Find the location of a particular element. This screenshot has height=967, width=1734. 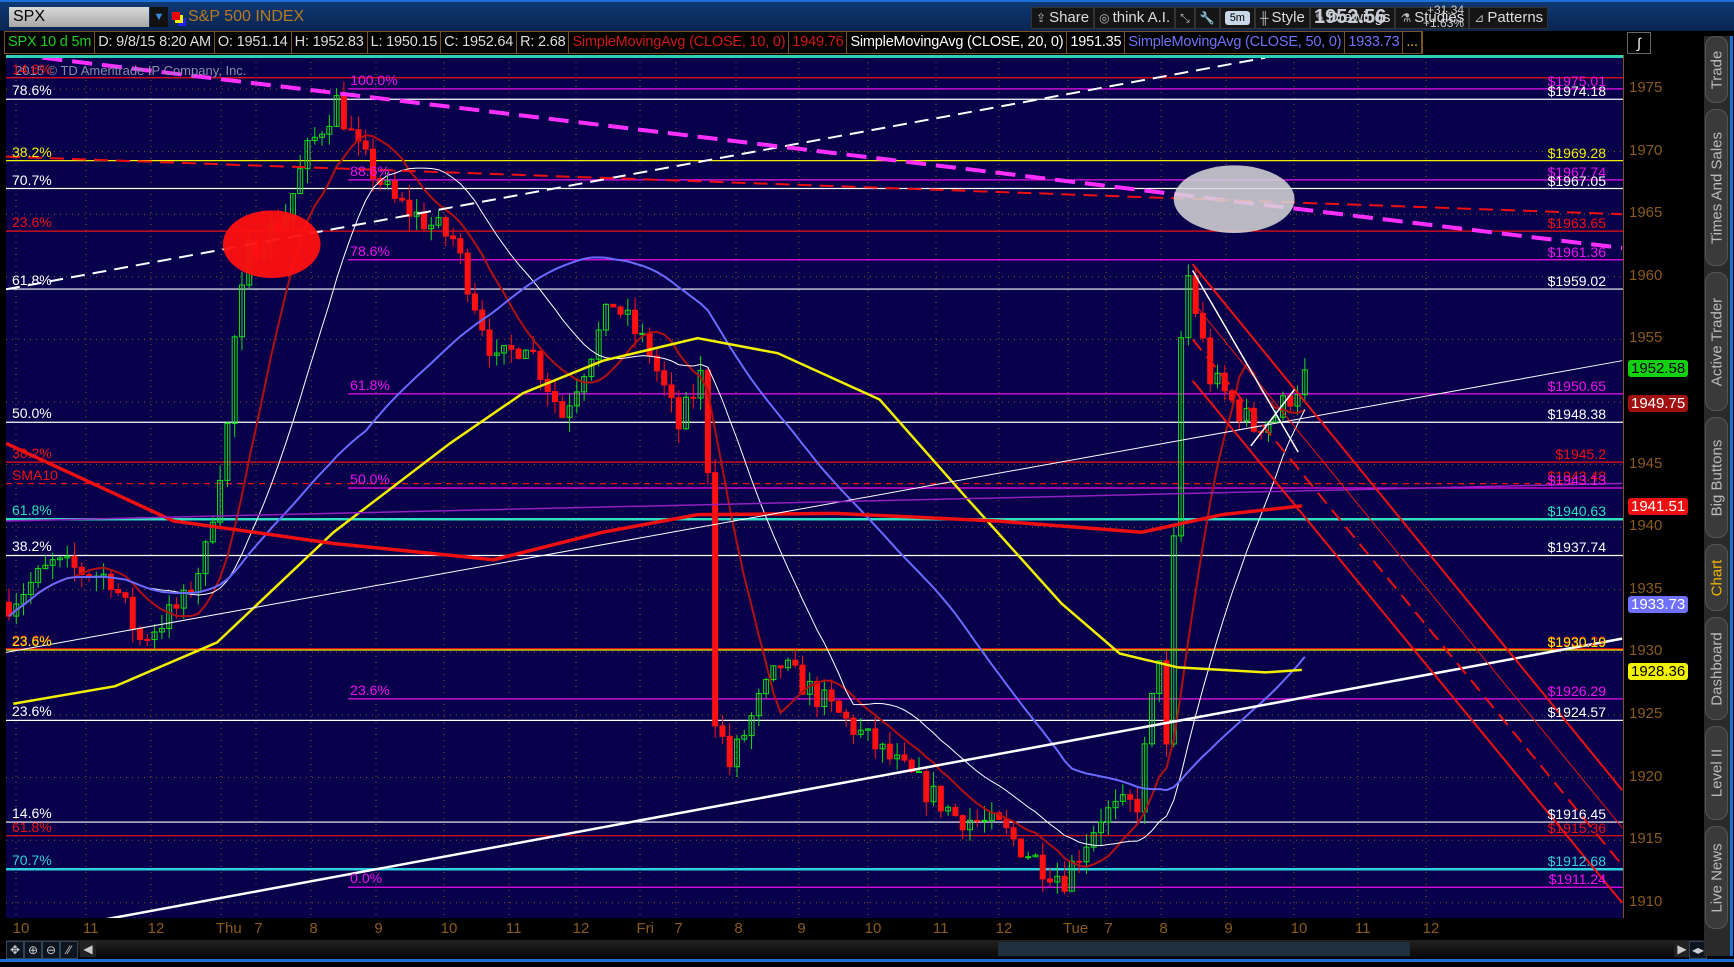

legend-item: SimpleMovingAvg (CLOSE, 10, 0) is located at coordinates (679, 42).